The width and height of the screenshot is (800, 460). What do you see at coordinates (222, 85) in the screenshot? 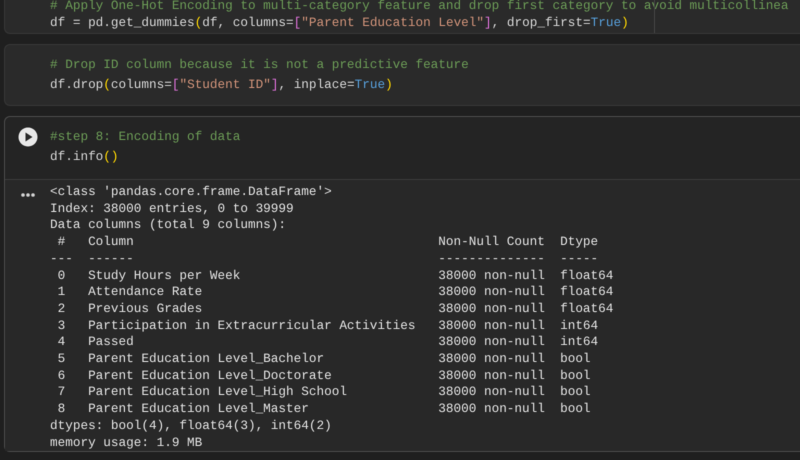
I see `code-line: df.drop(columns=["Student ID"], inplace=True)` at bounding box center [222, 85].